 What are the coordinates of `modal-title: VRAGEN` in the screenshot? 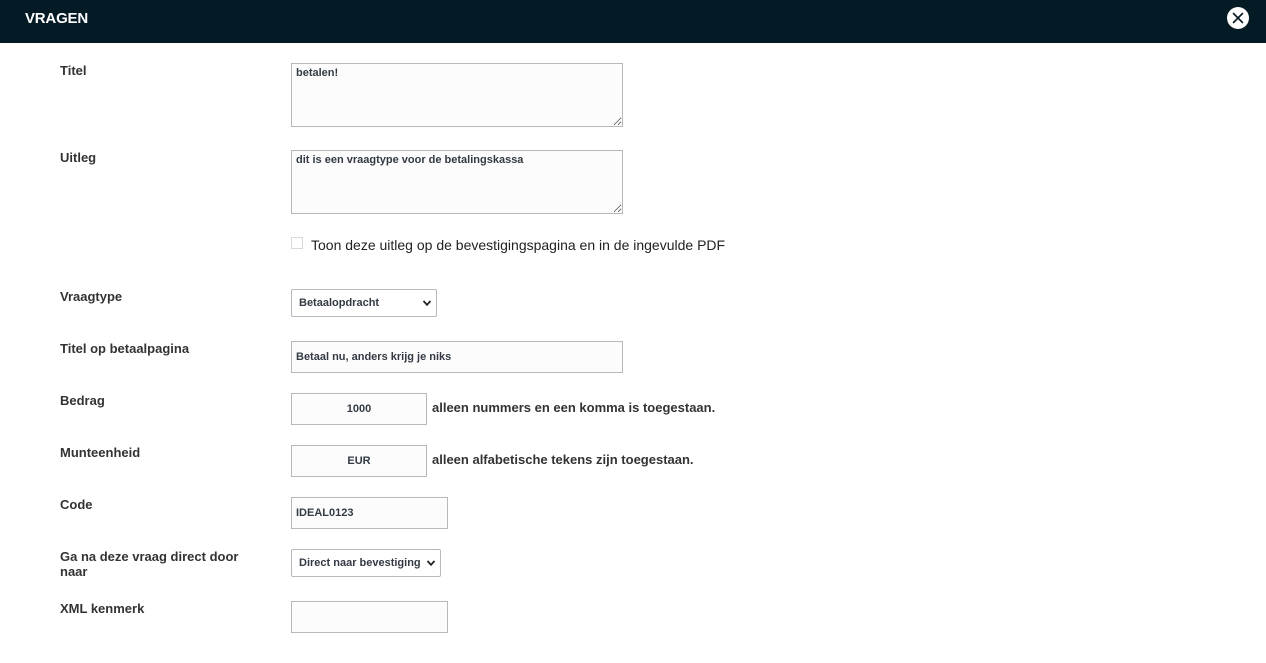 It's located at (56, 18).